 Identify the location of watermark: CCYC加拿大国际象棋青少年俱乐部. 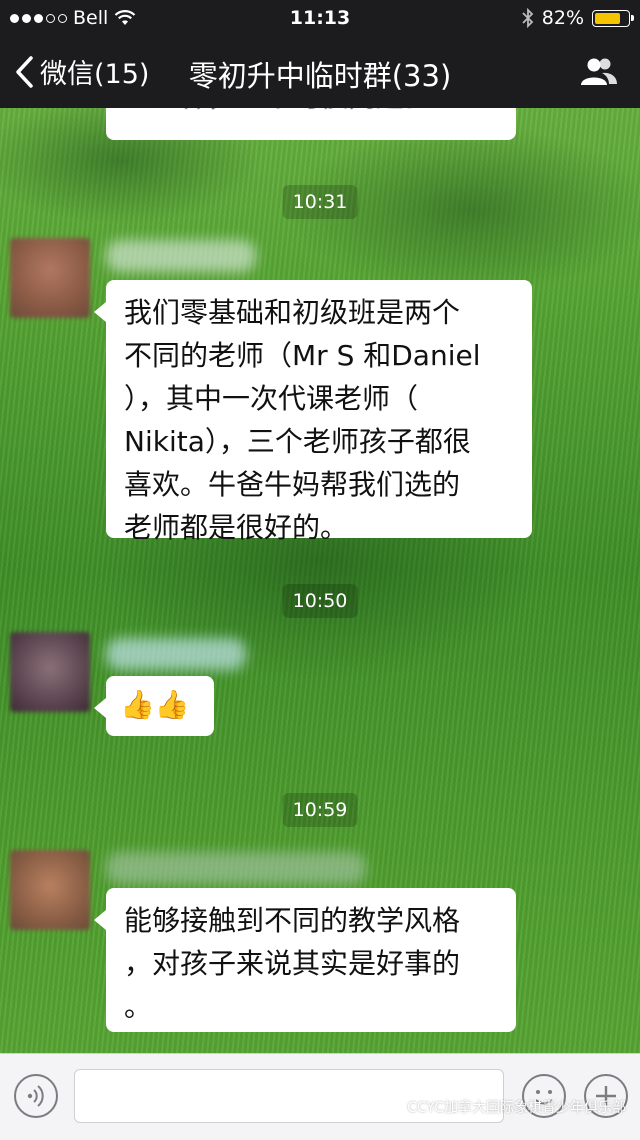
(502, 1107).